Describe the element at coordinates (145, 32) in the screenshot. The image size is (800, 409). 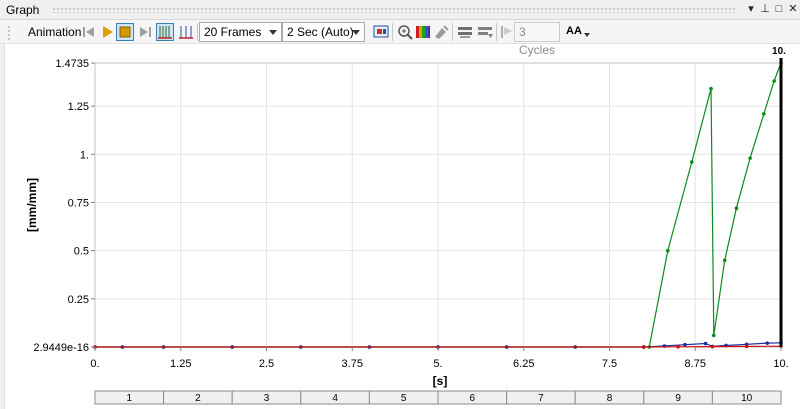
I see `next-frame-icon` at that location.